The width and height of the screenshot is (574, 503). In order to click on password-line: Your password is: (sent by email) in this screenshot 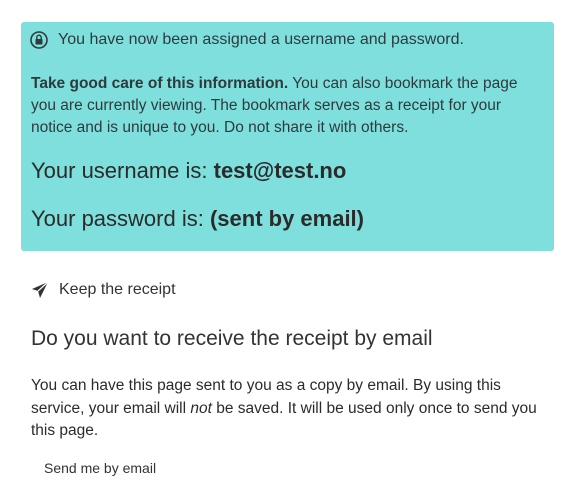, I will do `click(197, 219)`.